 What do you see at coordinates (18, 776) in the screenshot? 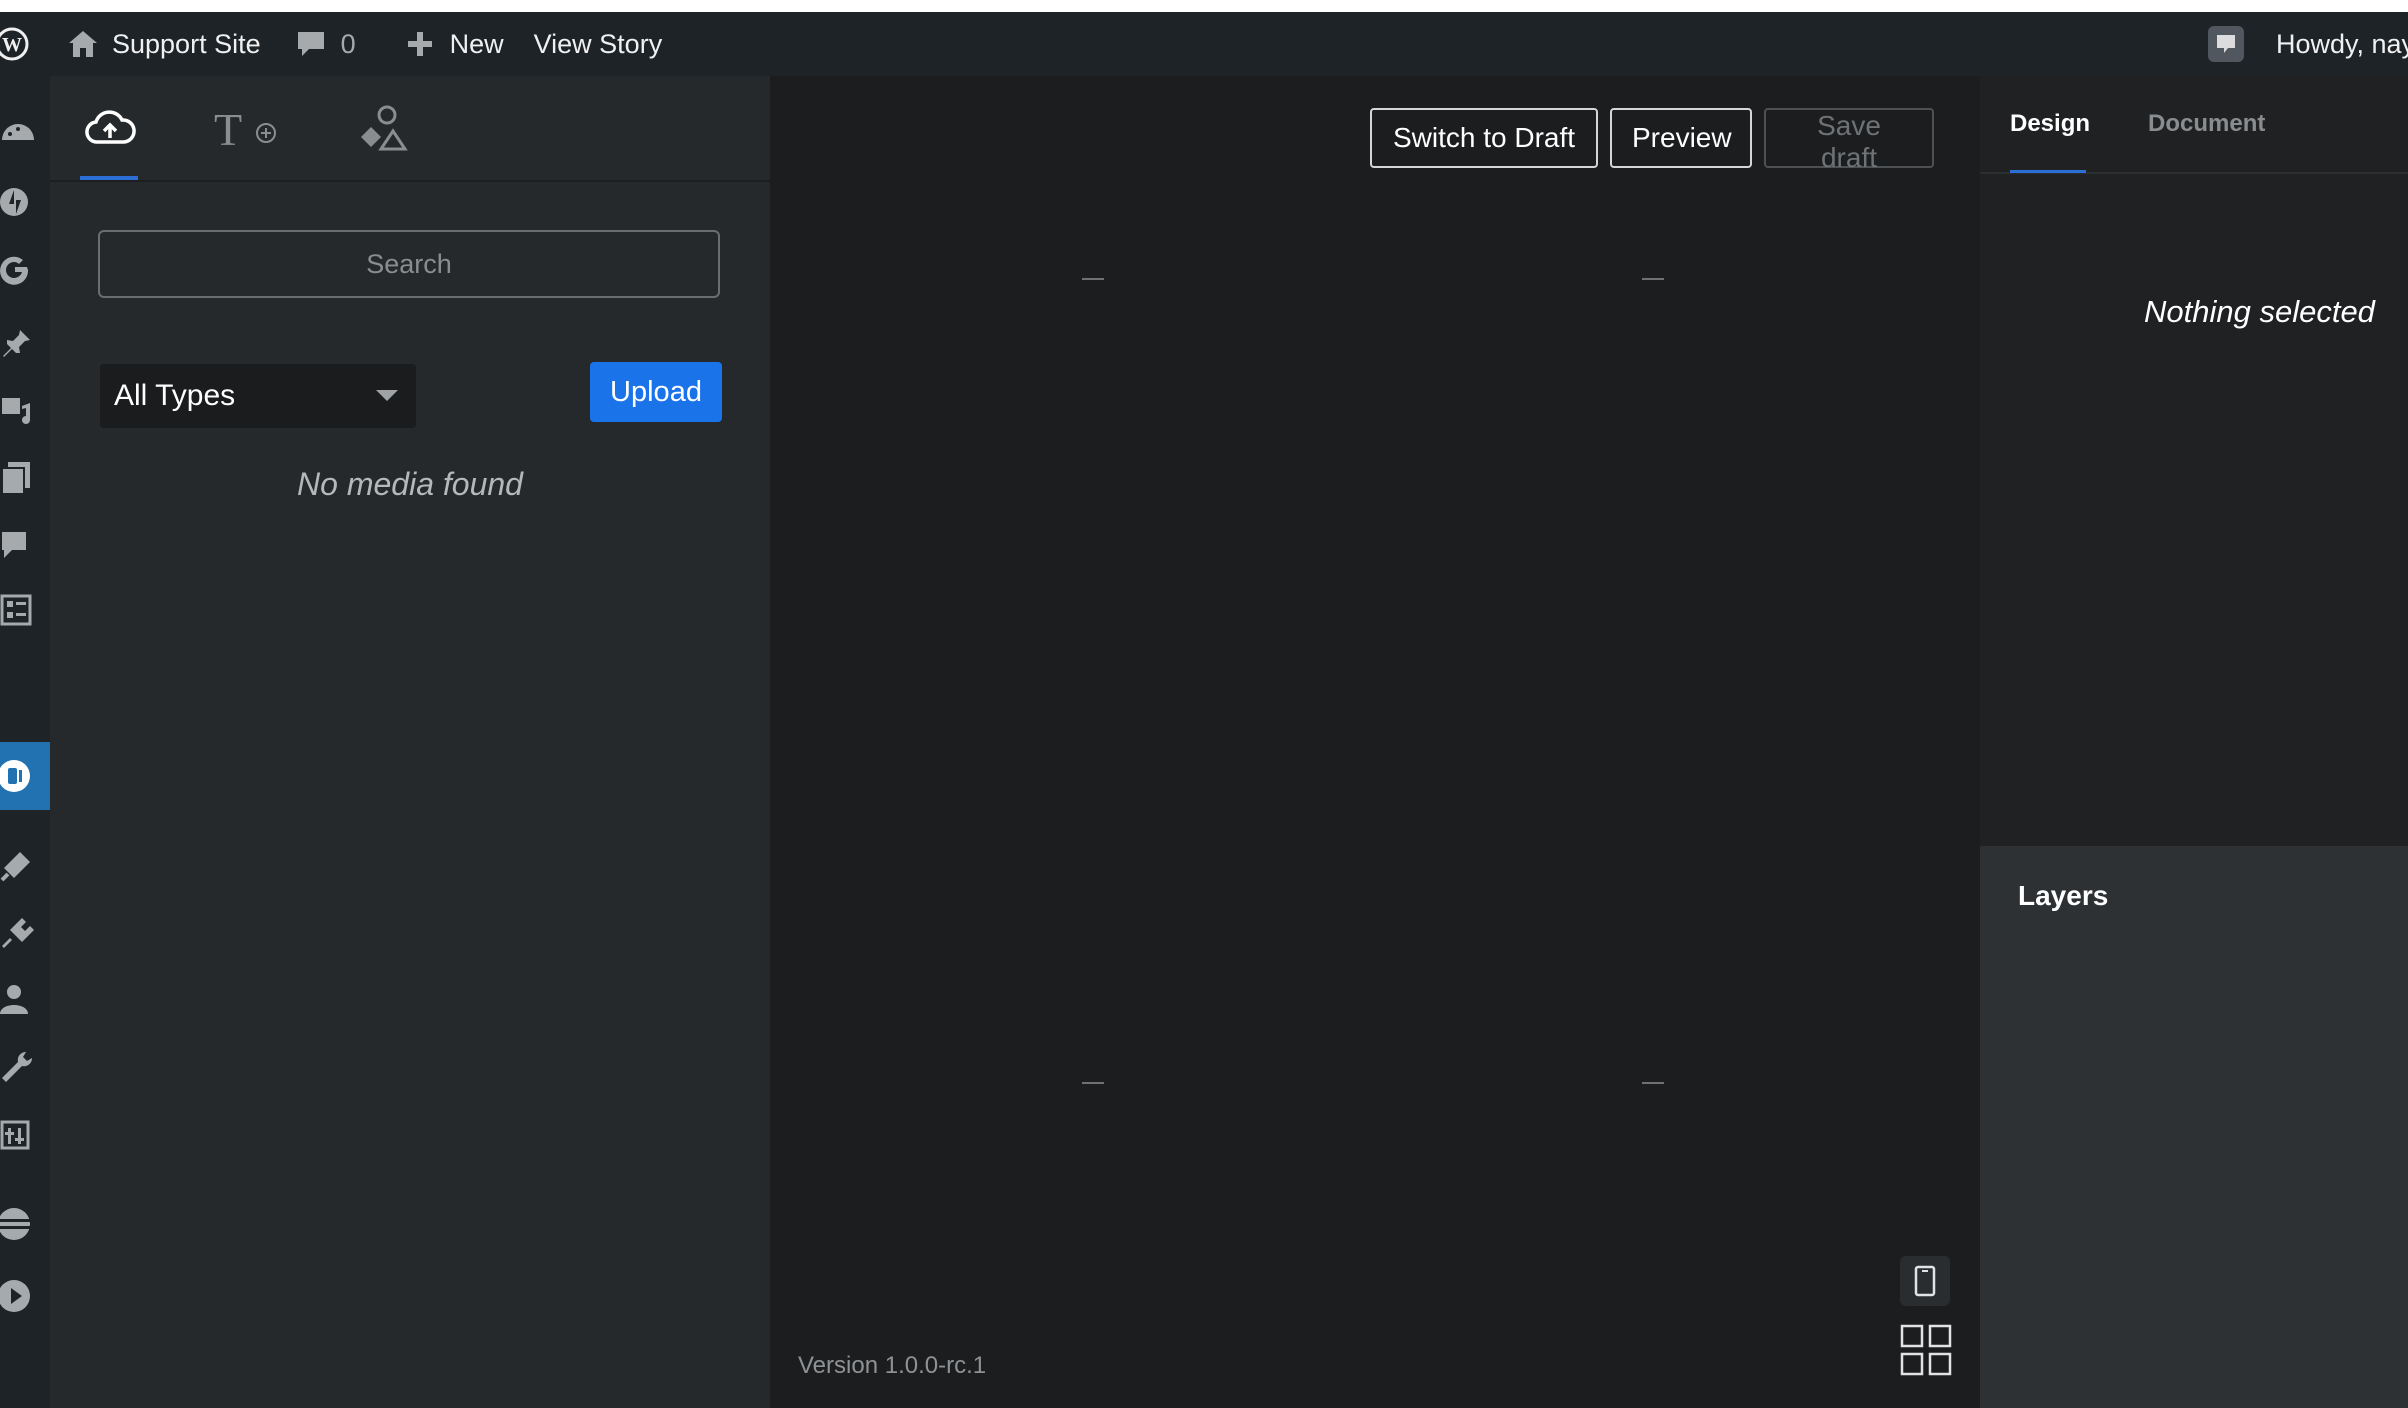
I see `stories-icon` at bounding box center [18, 776].